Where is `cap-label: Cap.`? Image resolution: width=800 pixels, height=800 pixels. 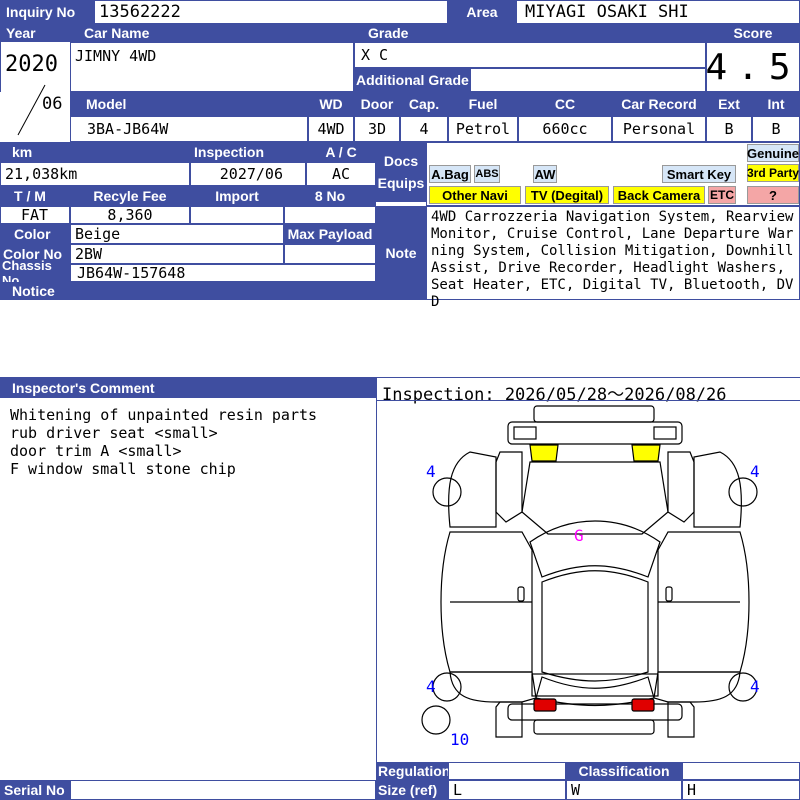
cap-label: Cap. is located at coordinates (424, 104).